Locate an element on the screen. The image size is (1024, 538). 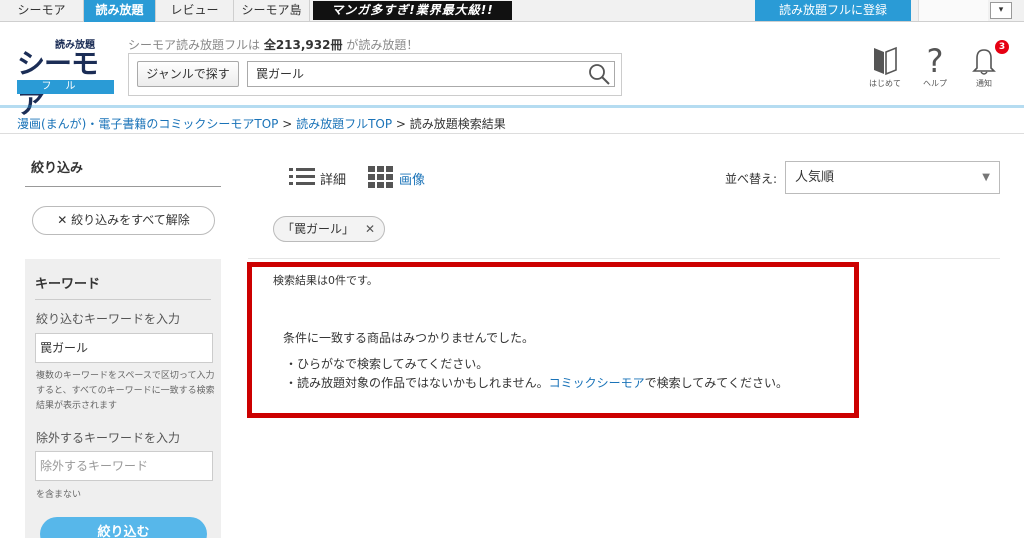
filter-title-divider is located at coordinates (123, 186).